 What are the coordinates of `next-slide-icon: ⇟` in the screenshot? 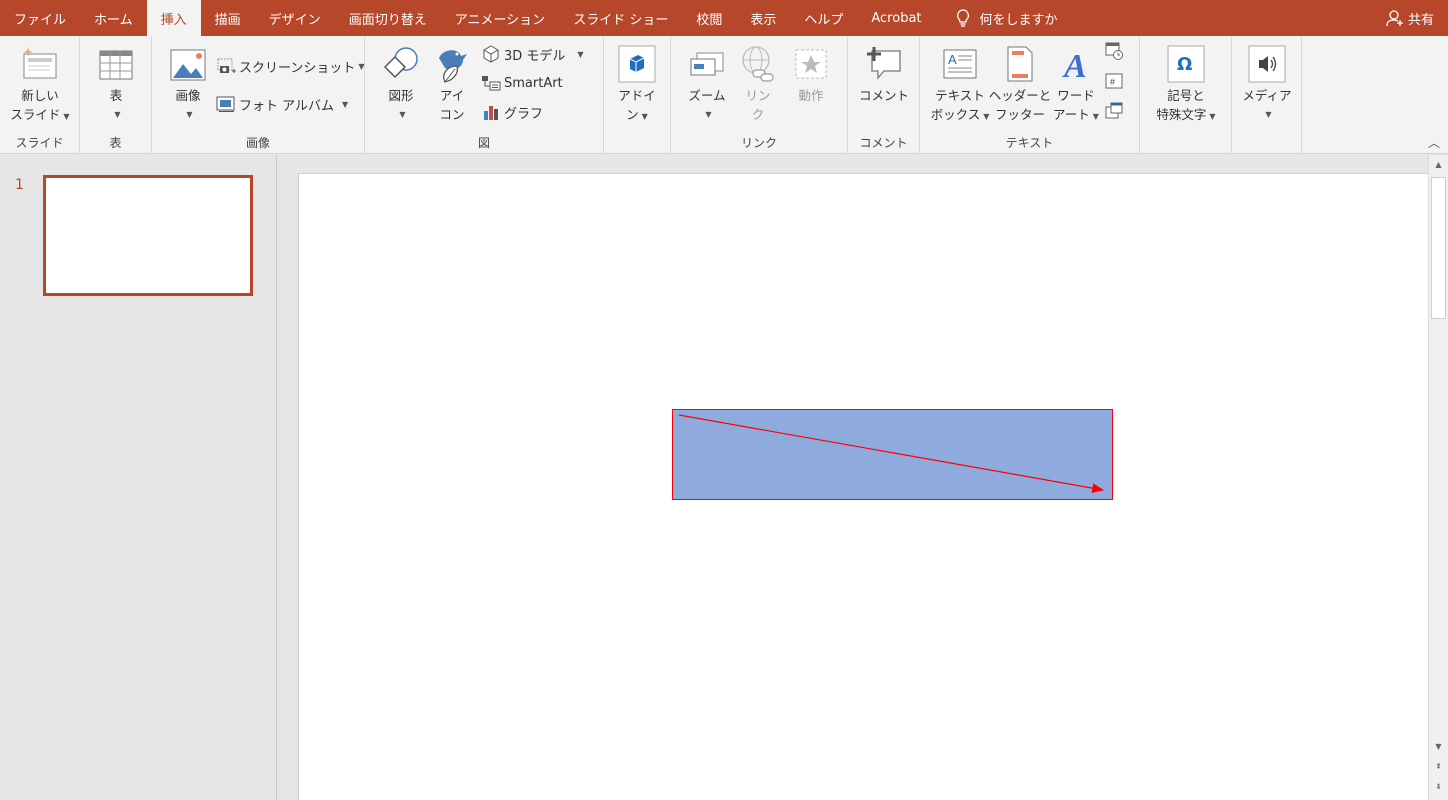 It's located at (1438, 786).